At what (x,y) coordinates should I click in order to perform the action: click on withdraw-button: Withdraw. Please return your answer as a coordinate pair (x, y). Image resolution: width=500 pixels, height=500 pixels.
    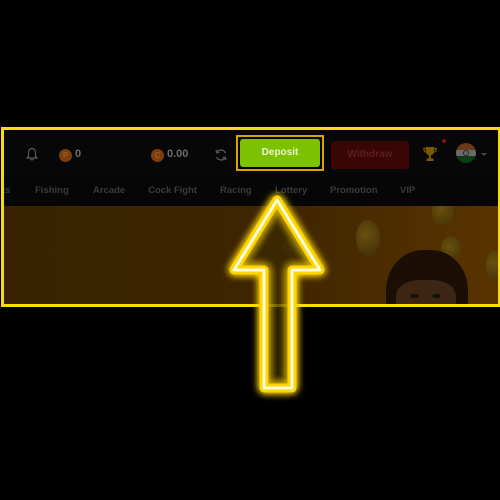
    Looking at the image, I should click on (370, 155).